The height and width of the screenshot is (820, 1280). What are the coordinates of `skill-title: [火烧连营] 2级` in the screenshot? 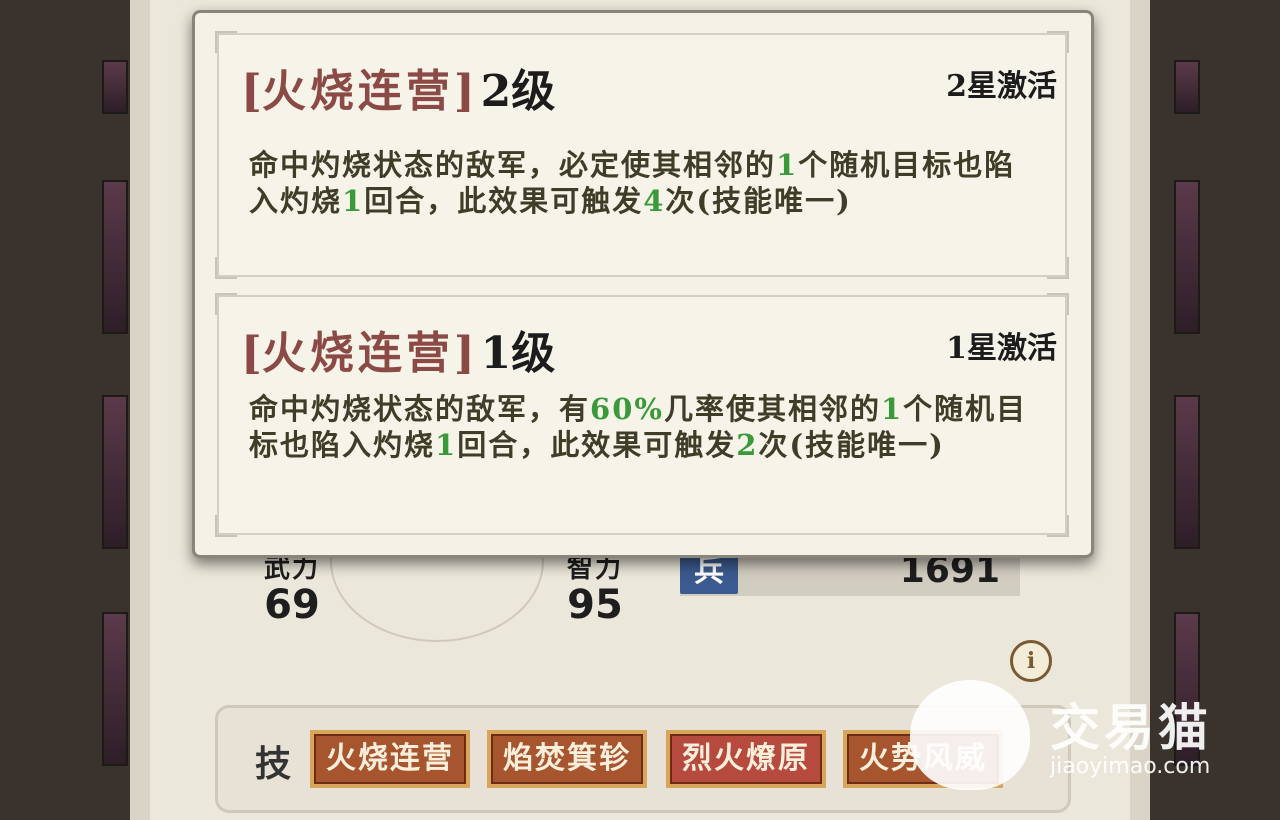 It's located at (398, 91).